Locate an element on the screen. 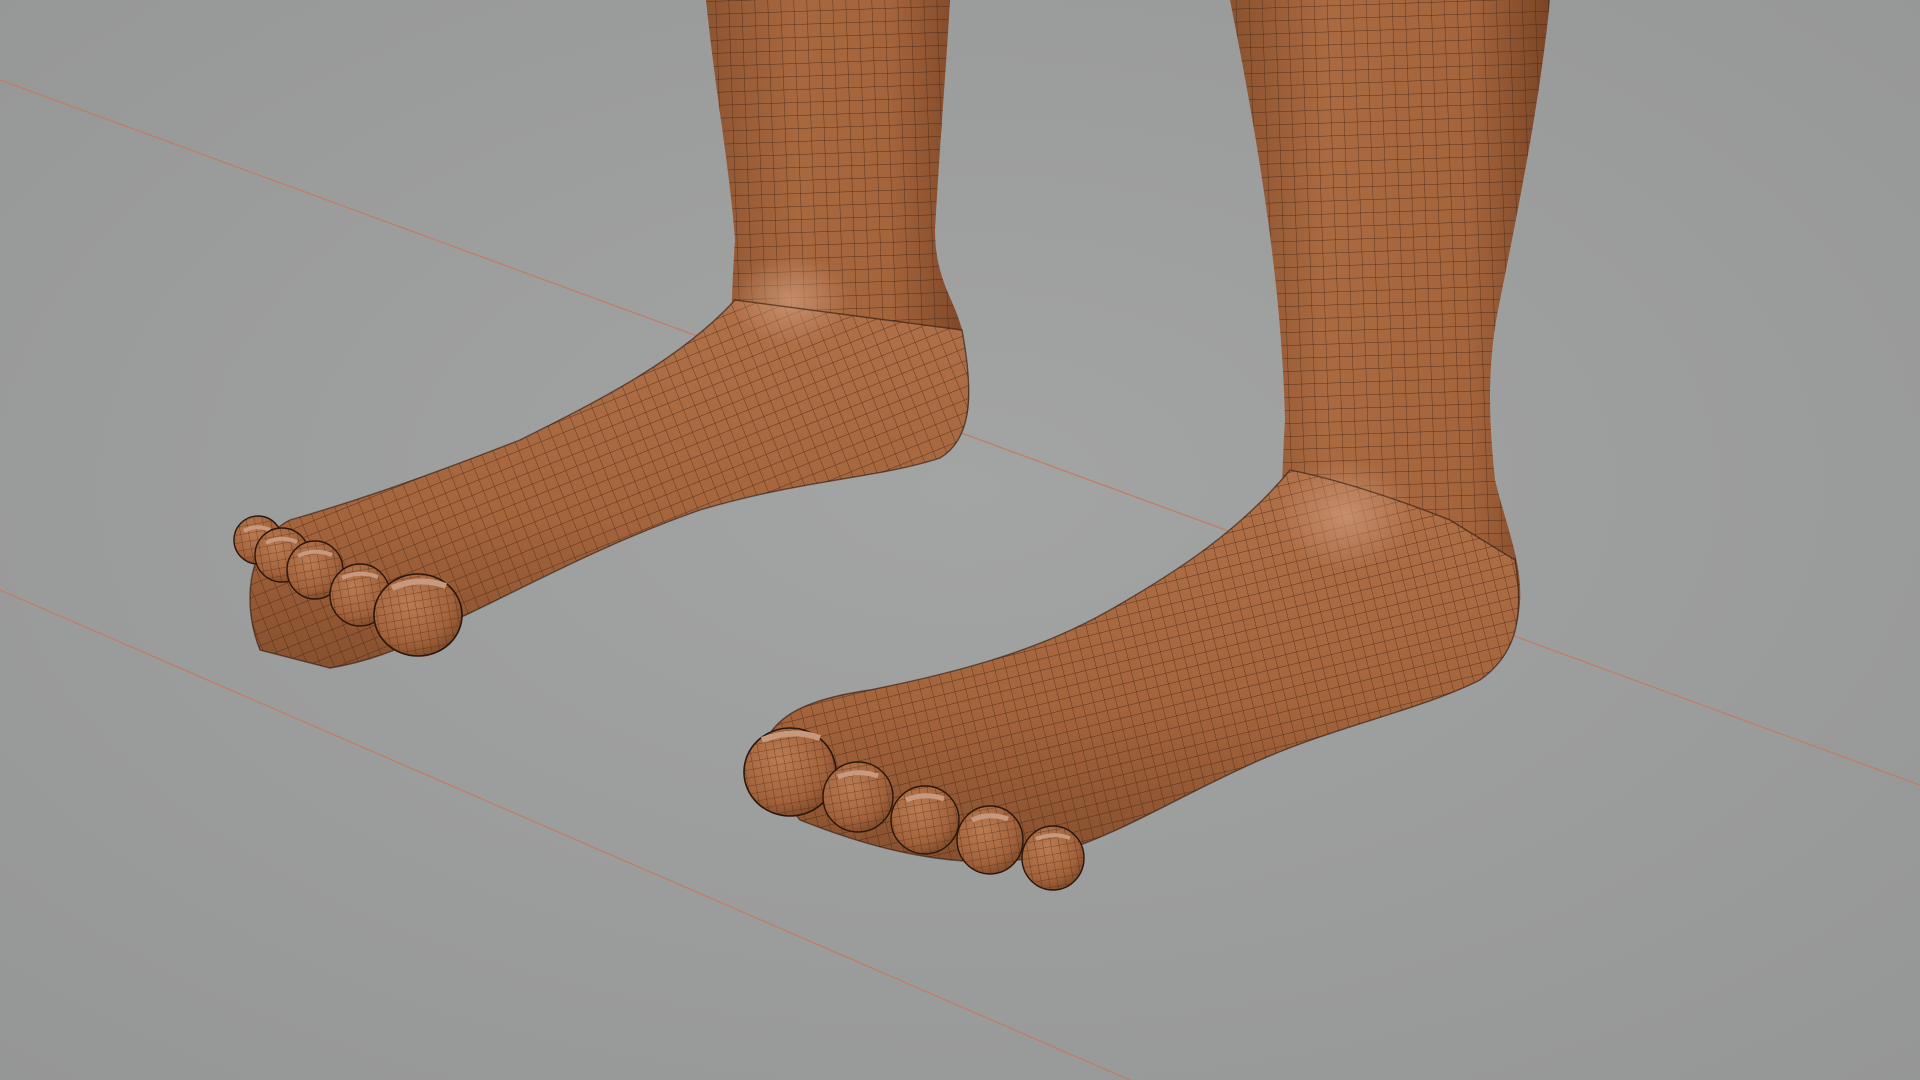  right-toe-big is located at coordinates (790, 772).